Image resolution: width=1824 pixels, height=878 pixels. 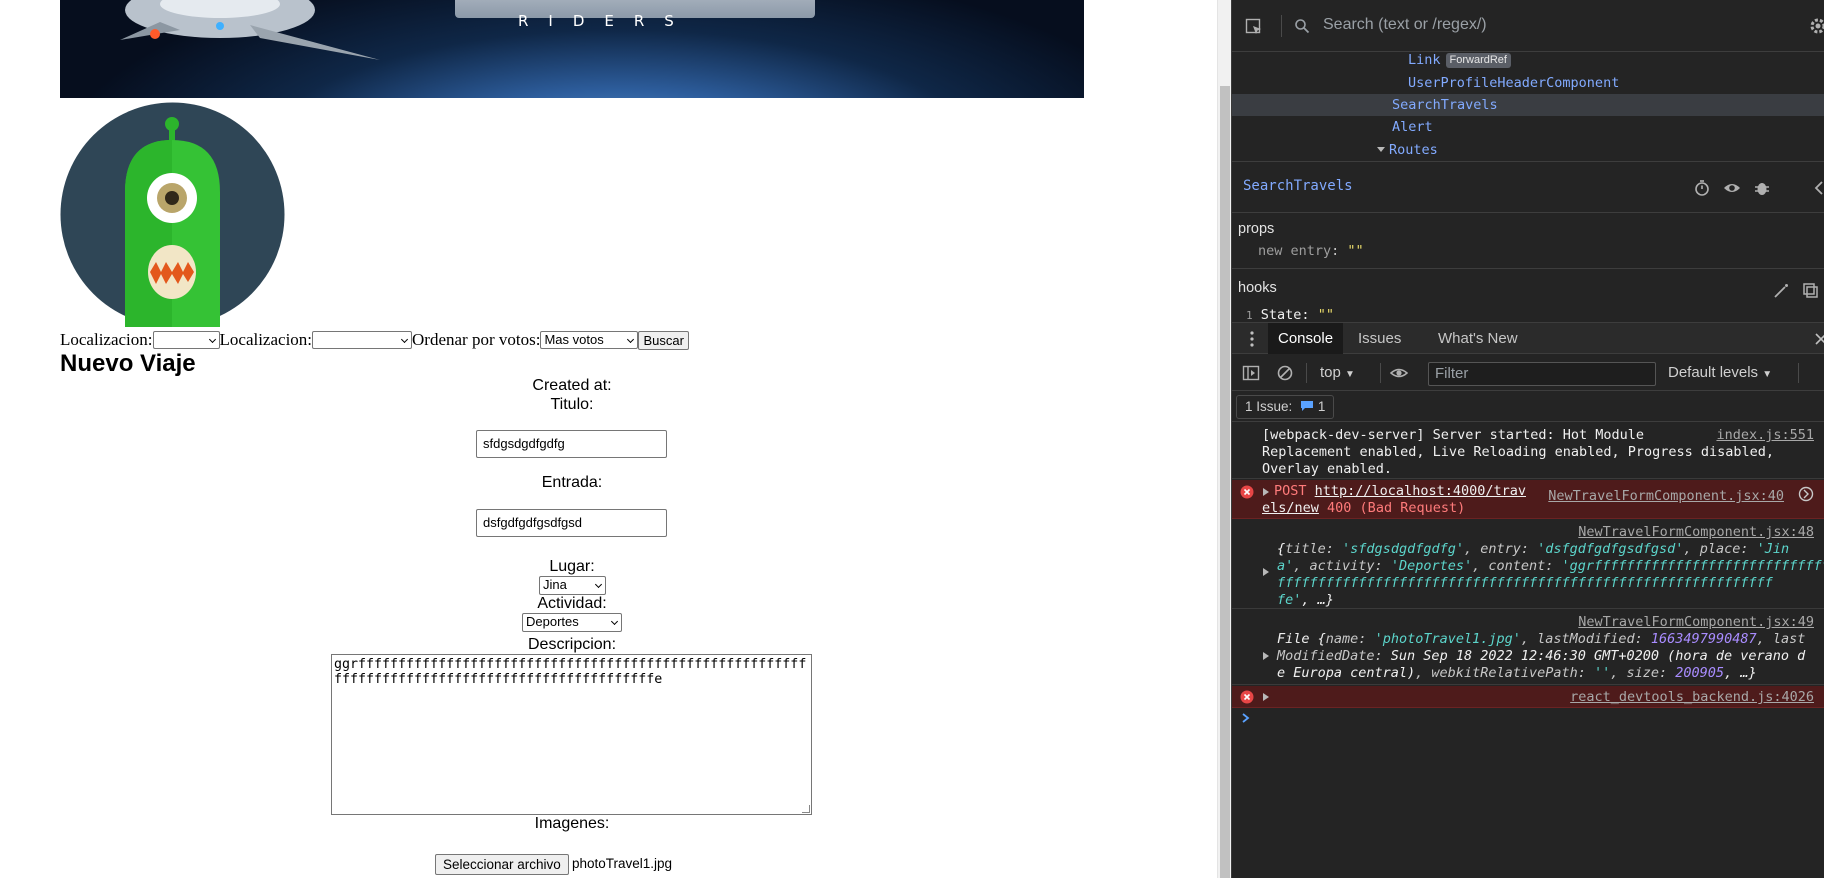 What do you see at coordinates (1447, 639) in the screenshot?
I see `file-name: 'photoTravel1.jpg'` at bounding box center [1447, 639].